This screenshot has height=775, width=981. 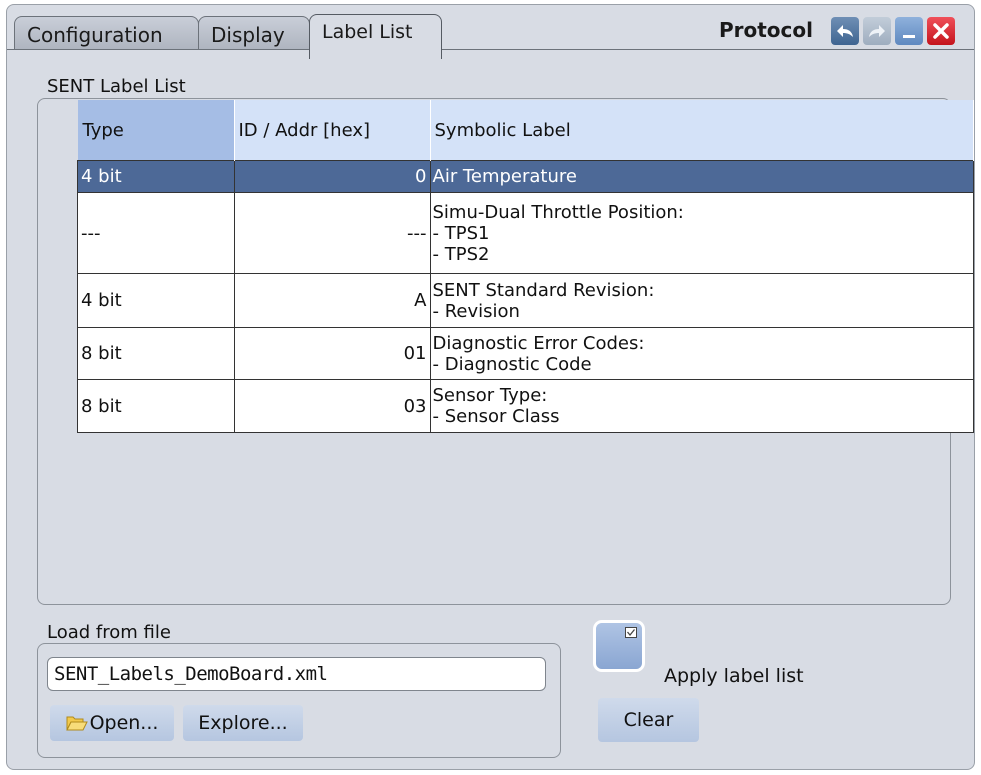 What do you see at coordinates (367, 32) in the screenshot?
I see `tab-label-list-label: Label List` at bounding box center [367, 32].